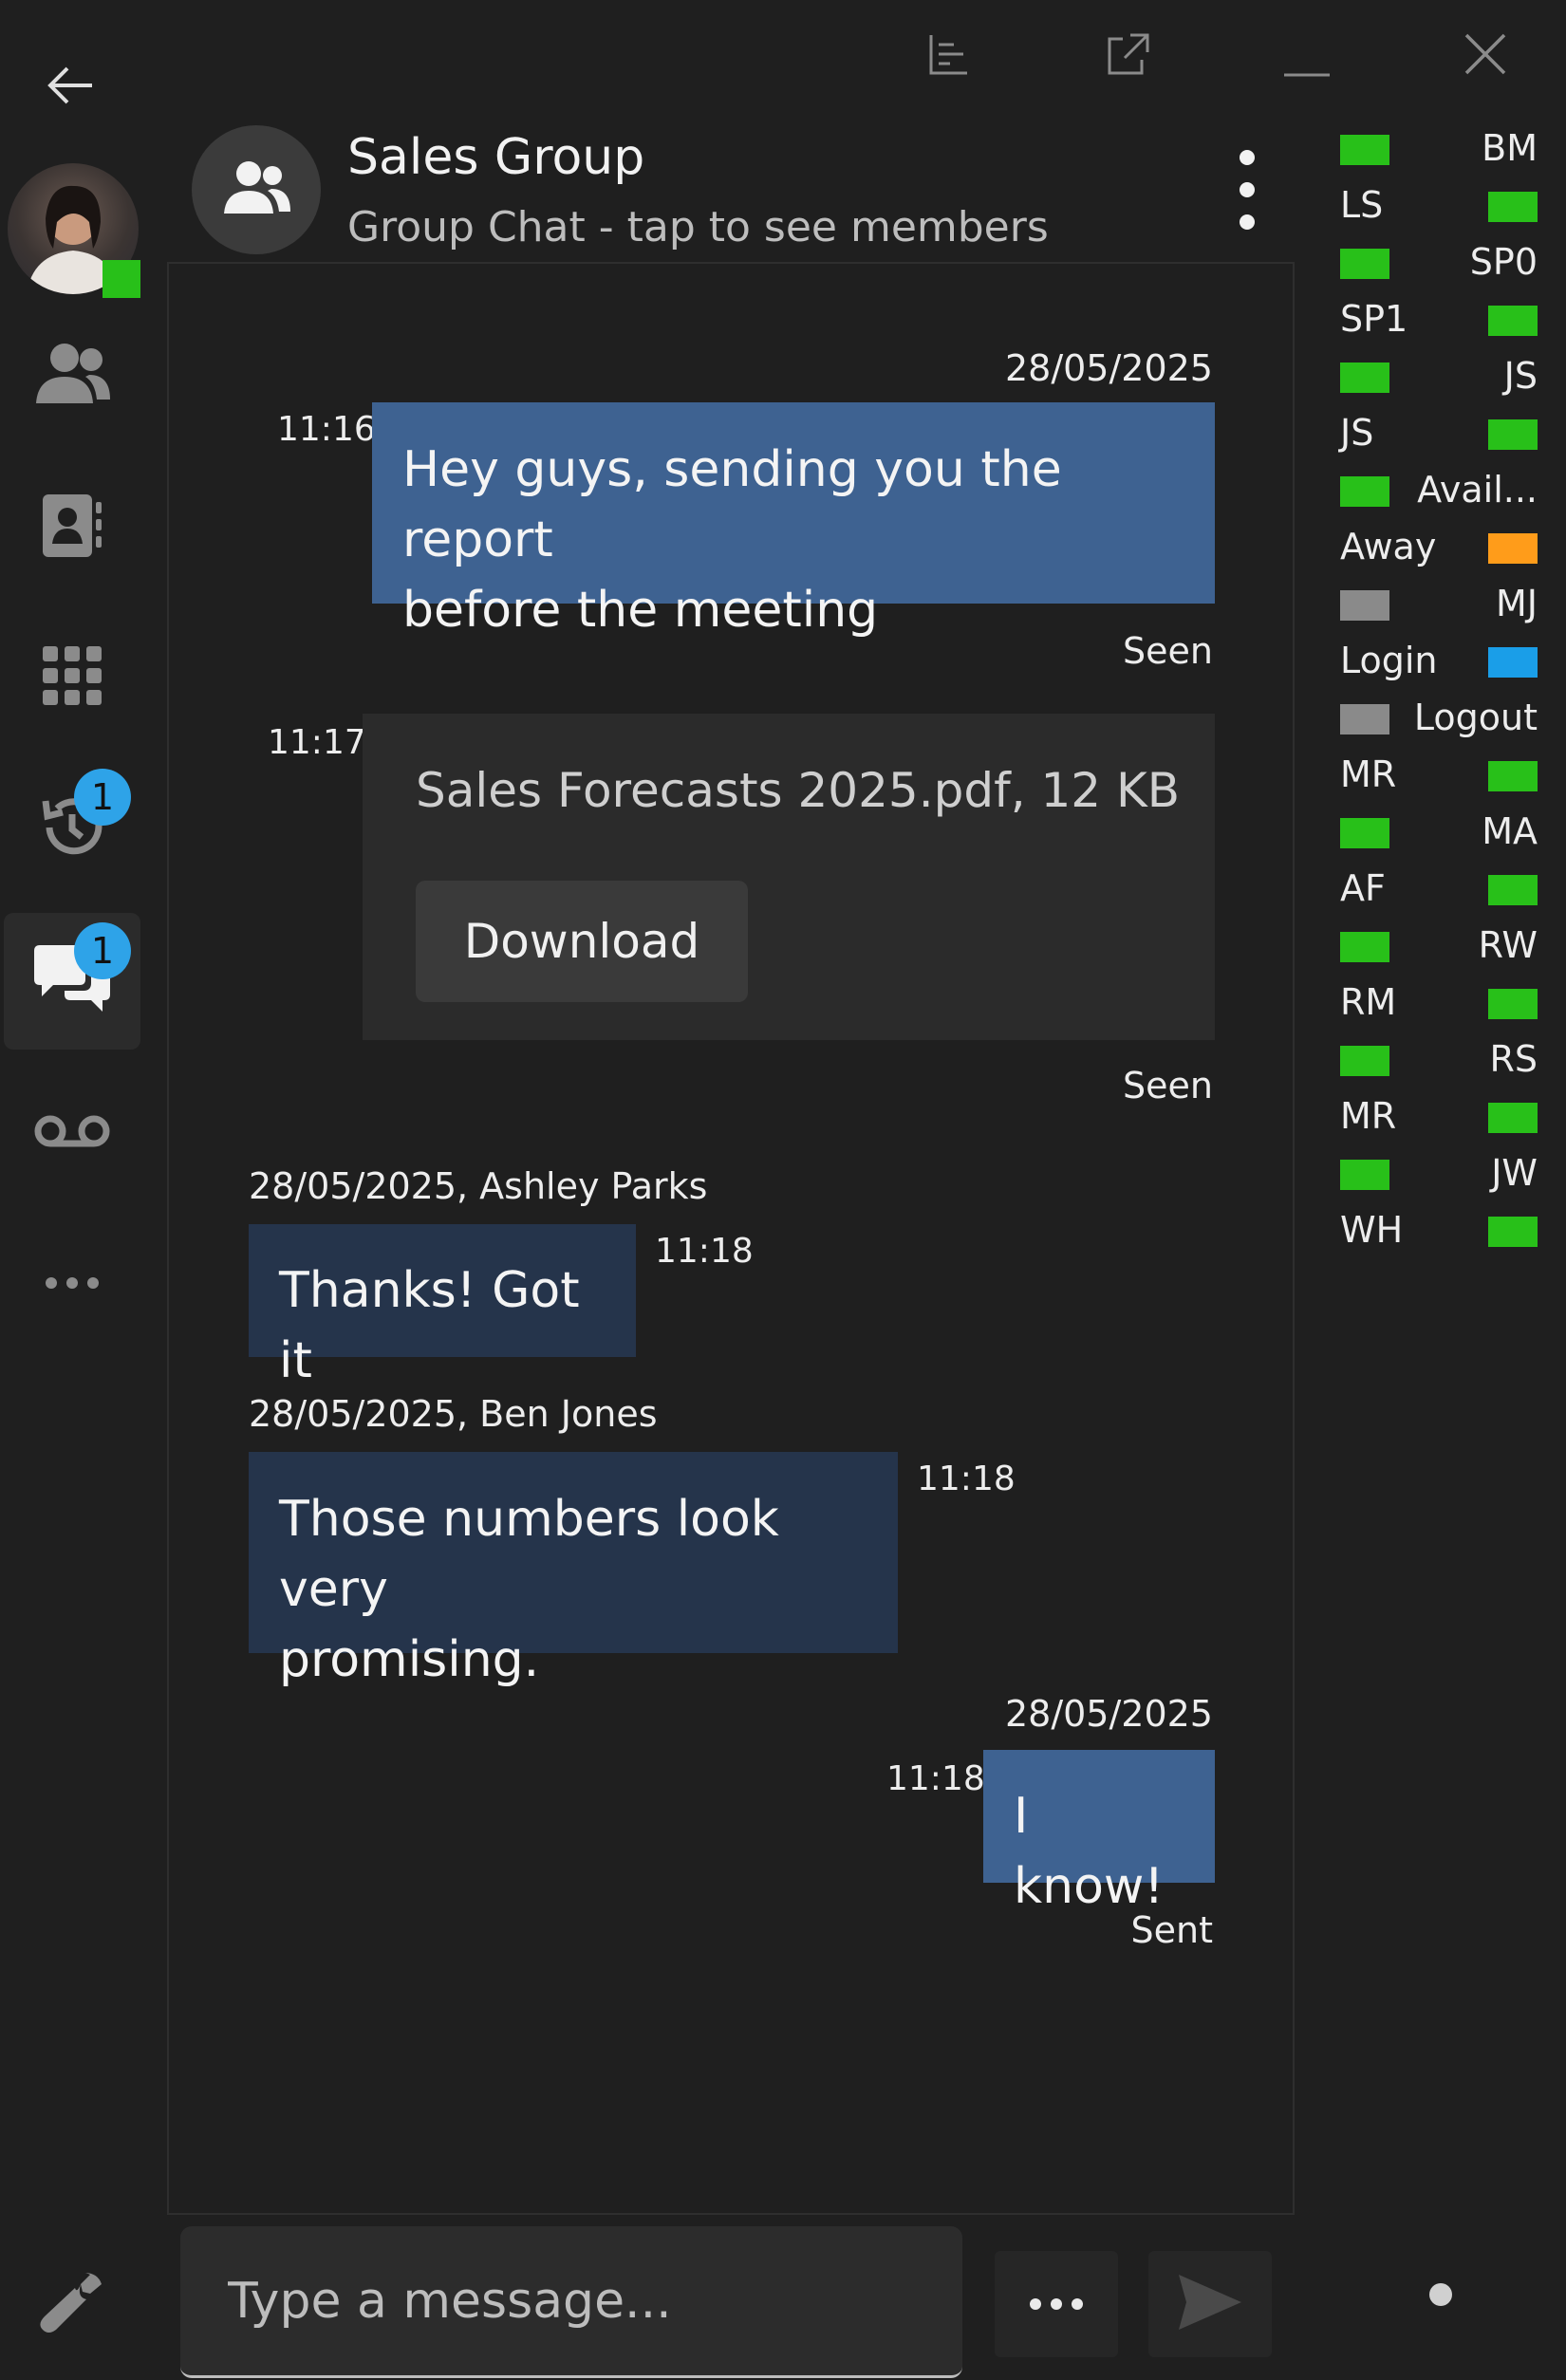 The height and width of the screenshot is (2380, 1566). What do you see at coordinates (732, 504) in the screenshot?
I see `message-text-line: Hey guys, sending you the report` at bounding box center [732, 504].